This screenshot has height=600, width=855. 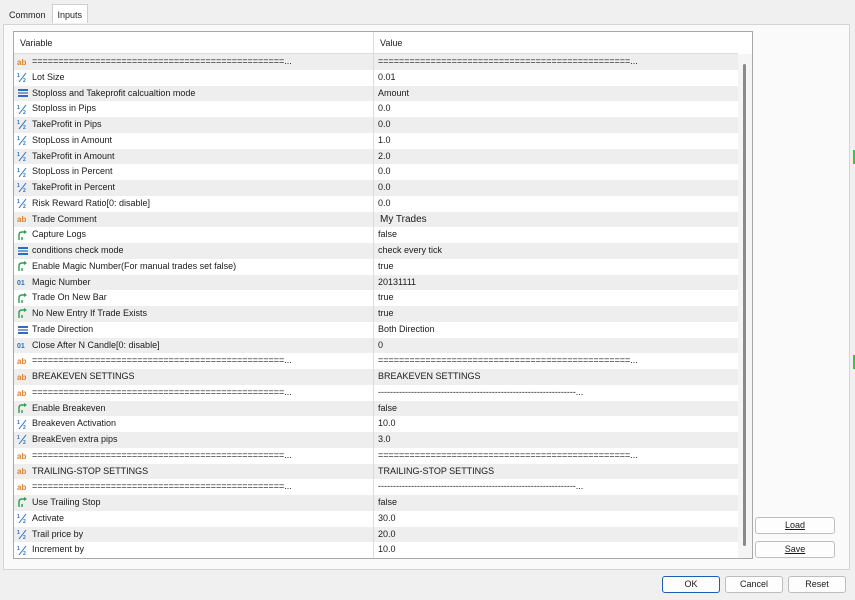 What do you see at coordinates (194, 314) in the screenshot?
I see `variable-cell: No New Entry If Trade Exists` at bounding box center [194, 314].